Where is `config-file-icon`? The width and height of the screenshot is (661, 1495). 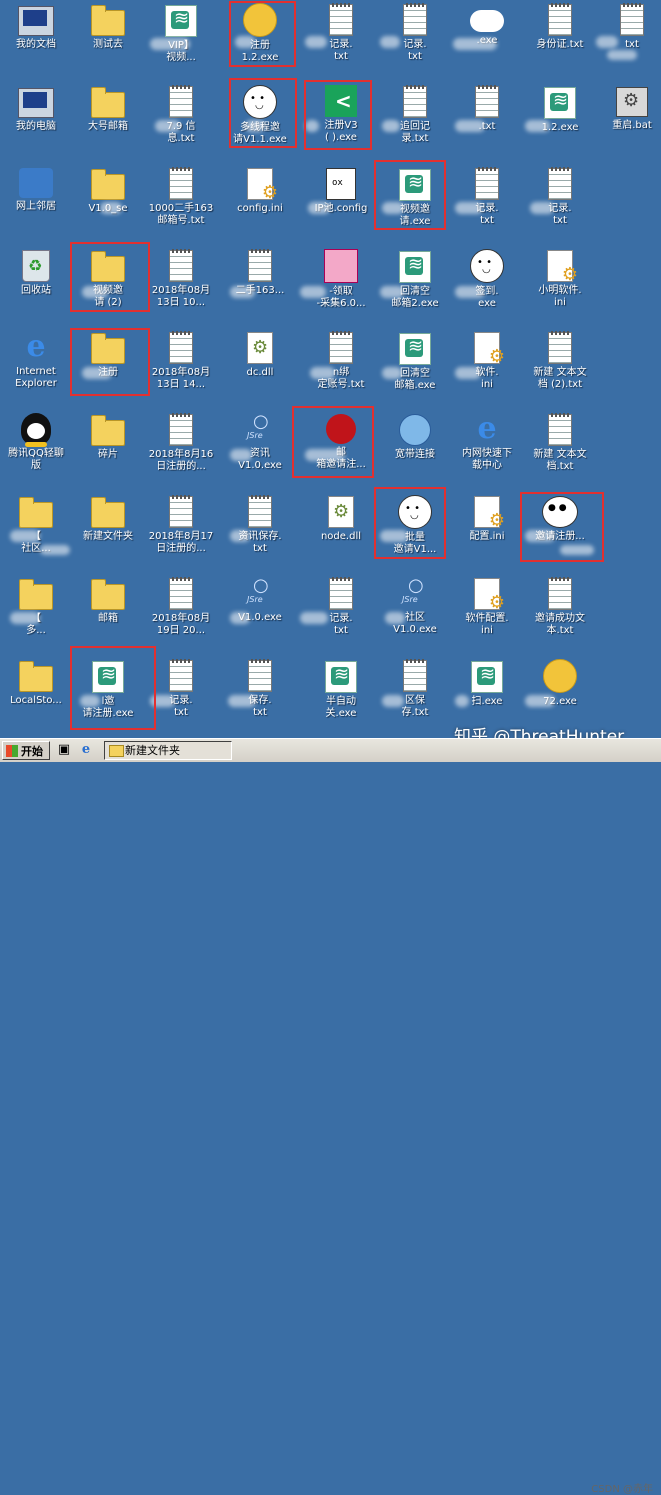 config-file-icon is located at coordinates (341, 184).